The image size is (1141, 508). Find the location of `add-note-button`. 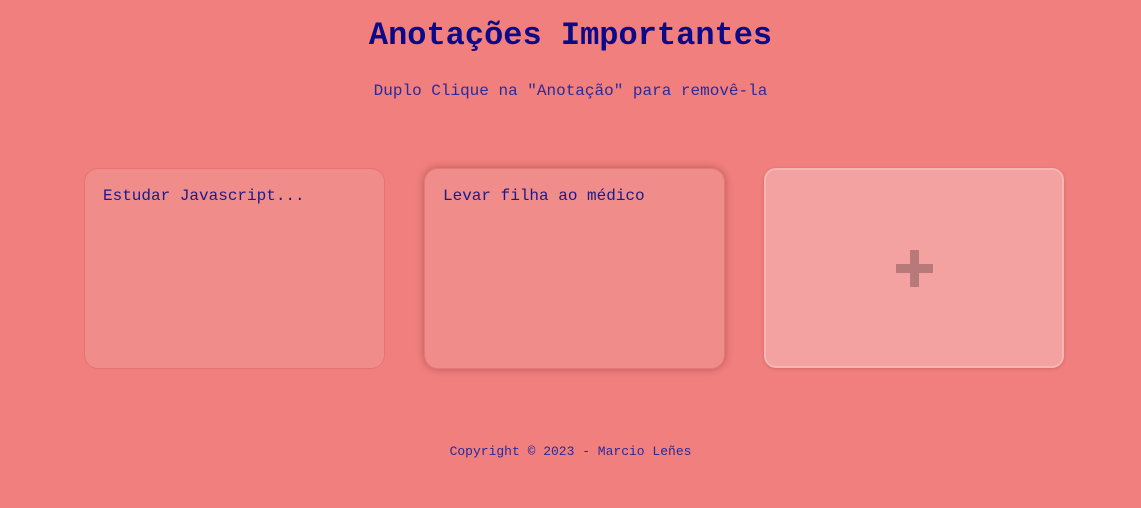

add-note-button is located at coordinates (914, 268).